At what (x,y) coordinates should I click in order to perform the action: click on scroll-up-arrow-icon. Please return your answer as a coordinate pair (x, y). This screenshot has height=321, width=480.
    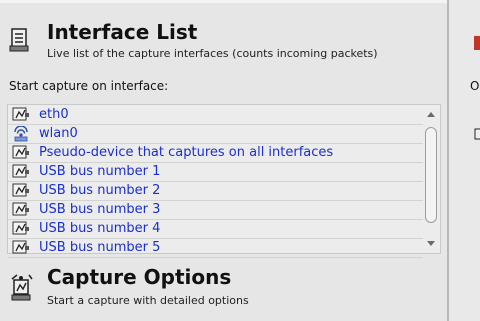
    Looking at the image, I should click on (431, 114).